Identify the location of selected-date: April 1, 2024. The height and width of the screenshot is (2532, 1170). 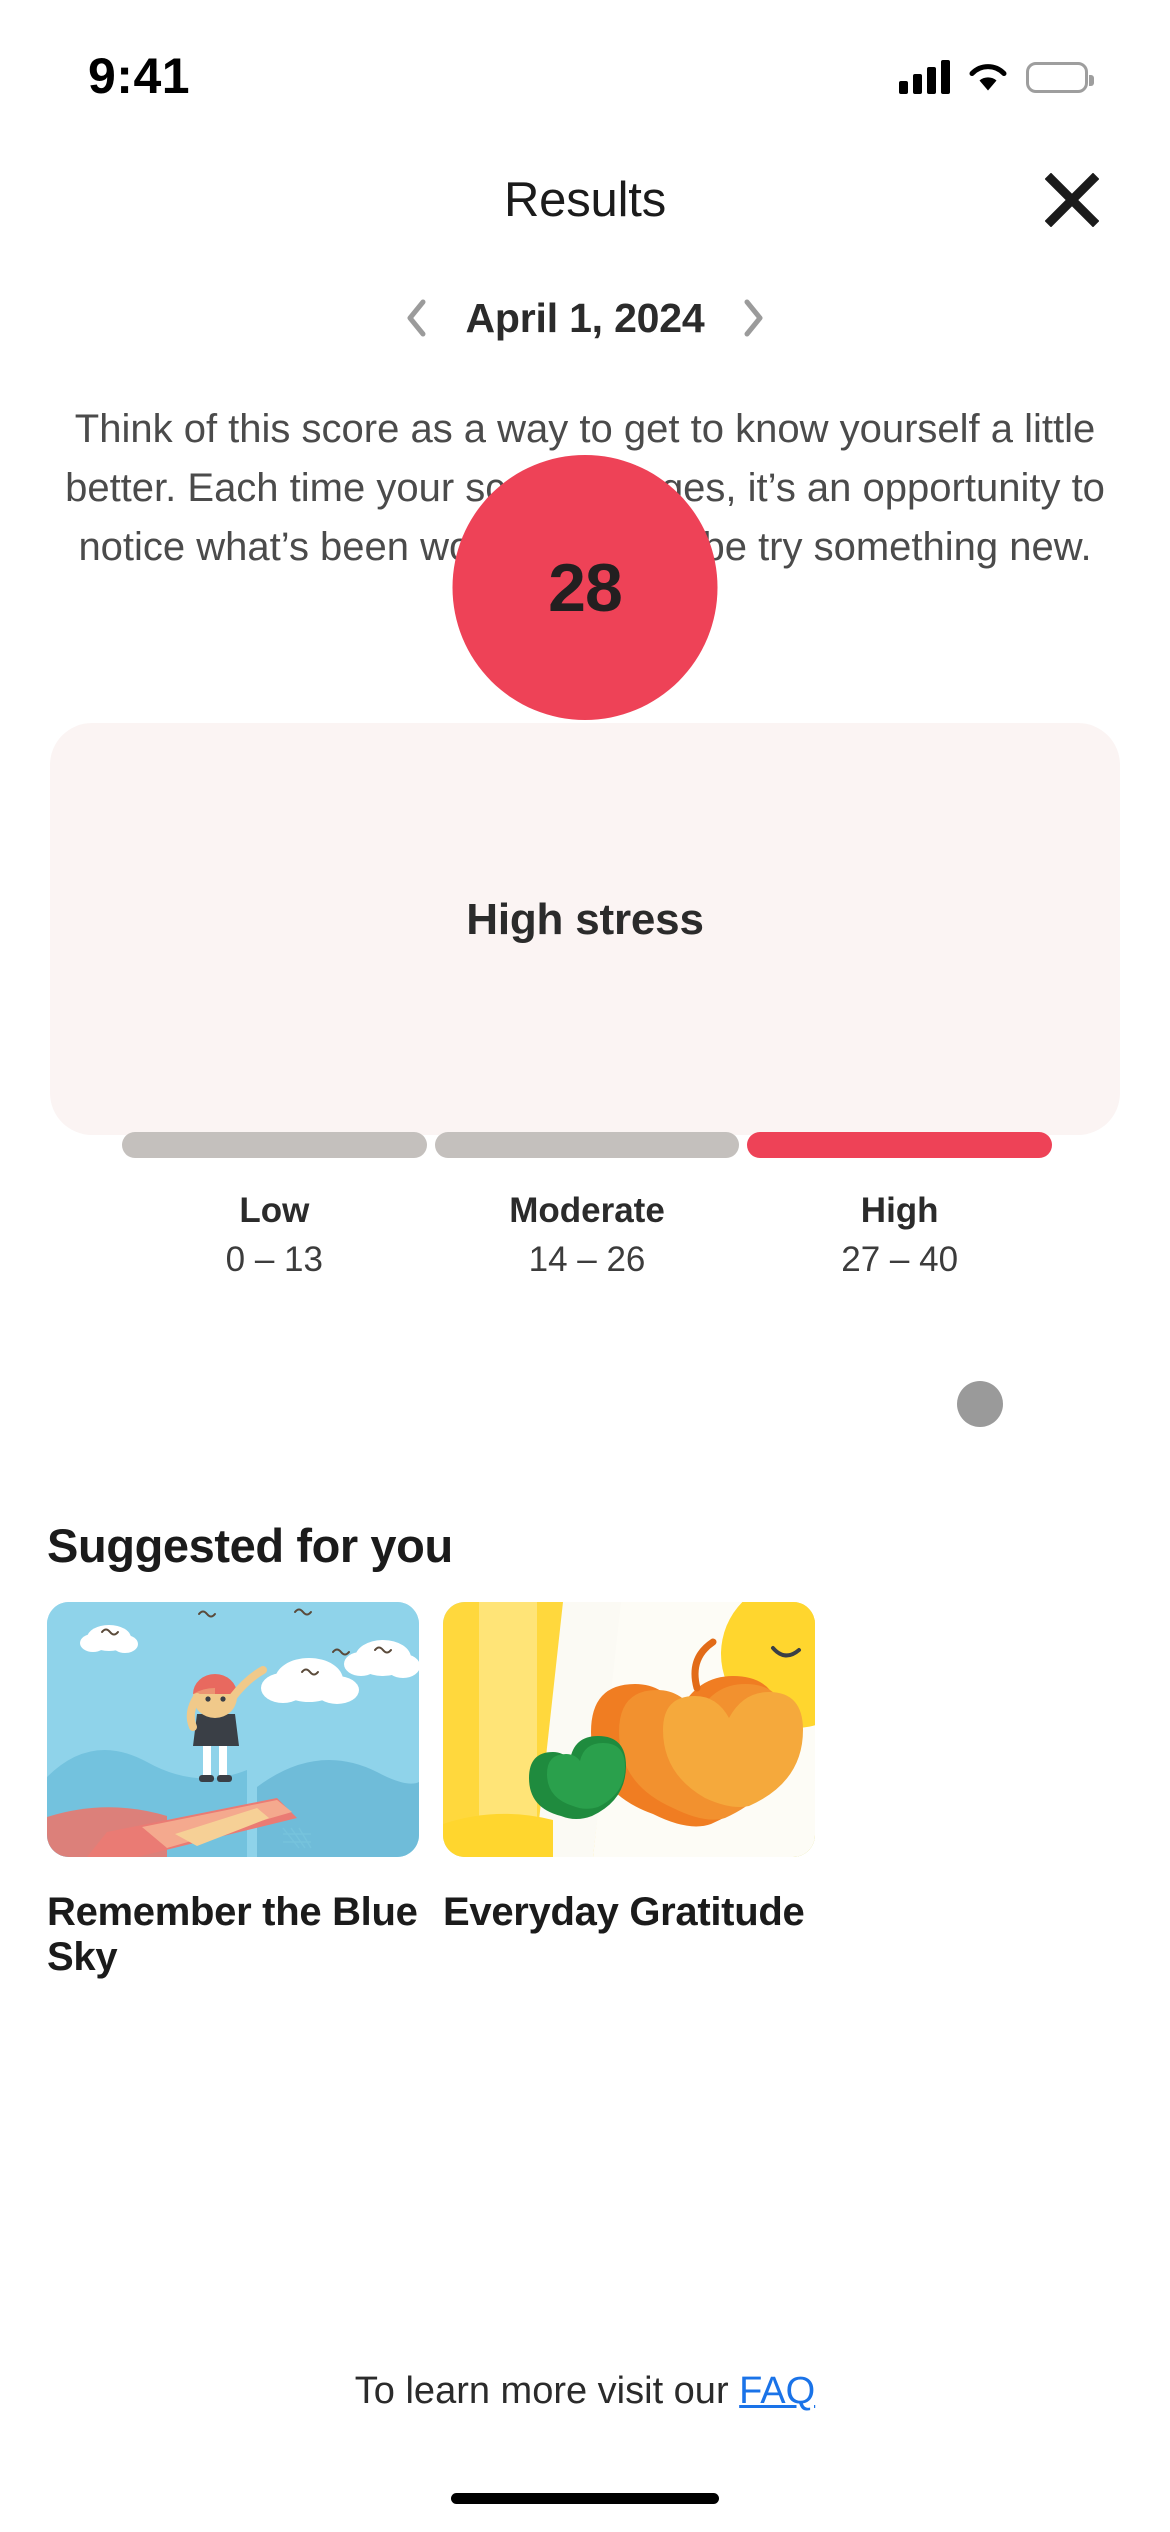
(585, 318).